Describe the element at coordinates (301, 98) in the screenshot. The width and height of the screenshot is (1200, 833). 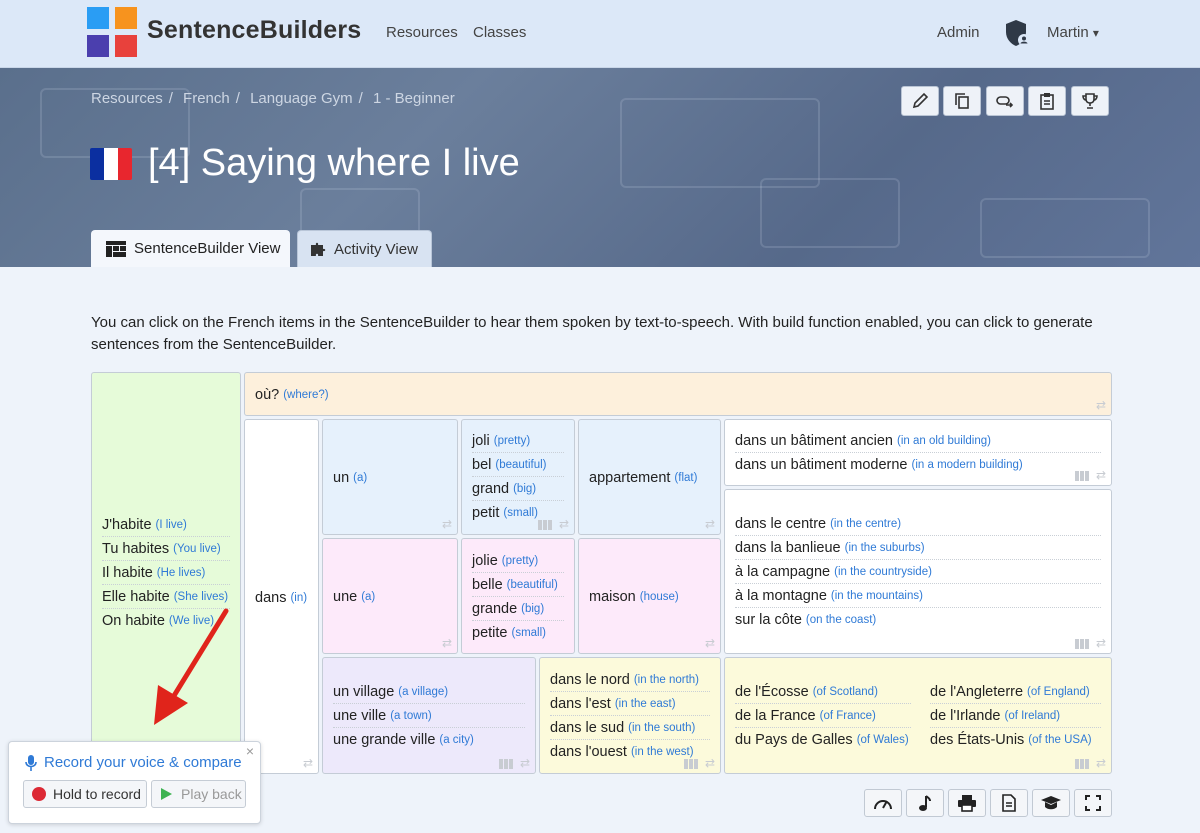
I see `breadcrumb-item: Language Gym` at that location.